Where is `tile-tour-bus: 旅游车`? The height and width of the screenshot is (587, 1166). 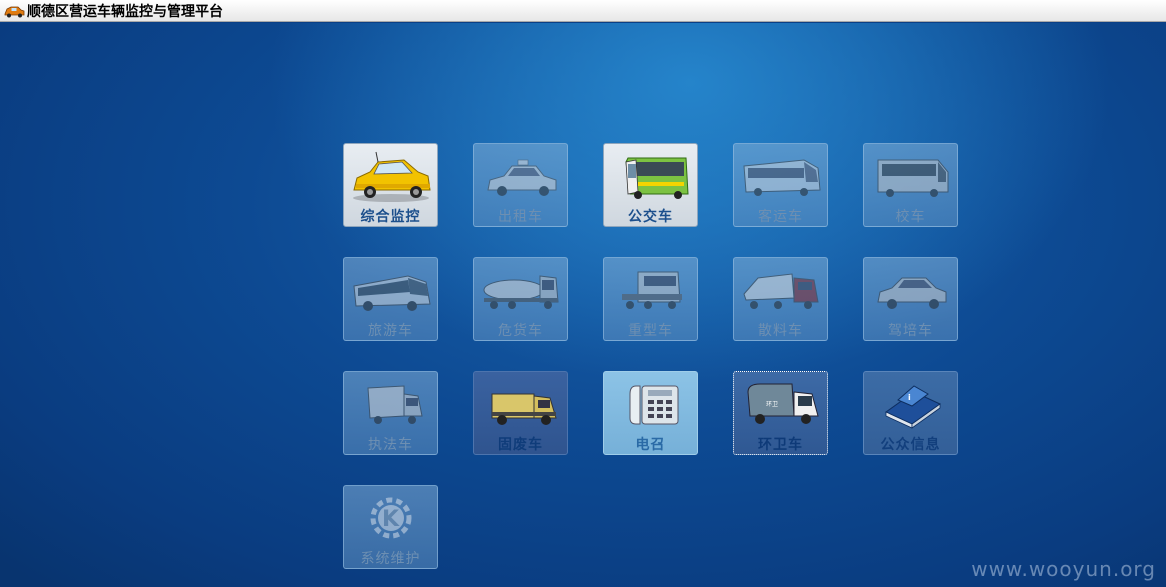 tile-tour-bus: 旅游车 is located at coordinates (390, 299).